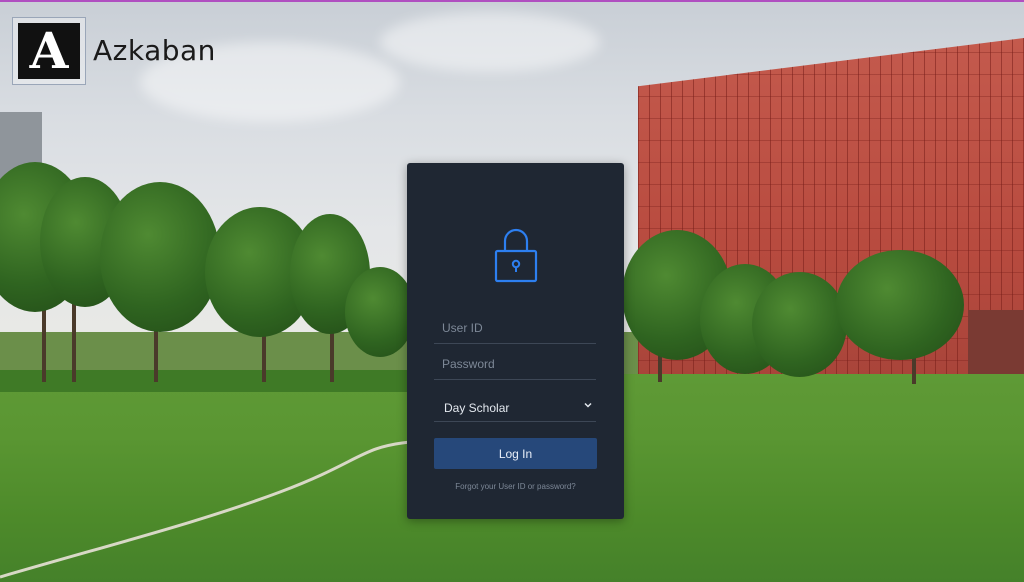 This screenshot has width=1024, height=582. What do you see at coordinates (516, 255) in the screenshot?
I see `lock-icon` at bounding box center [516, 255].